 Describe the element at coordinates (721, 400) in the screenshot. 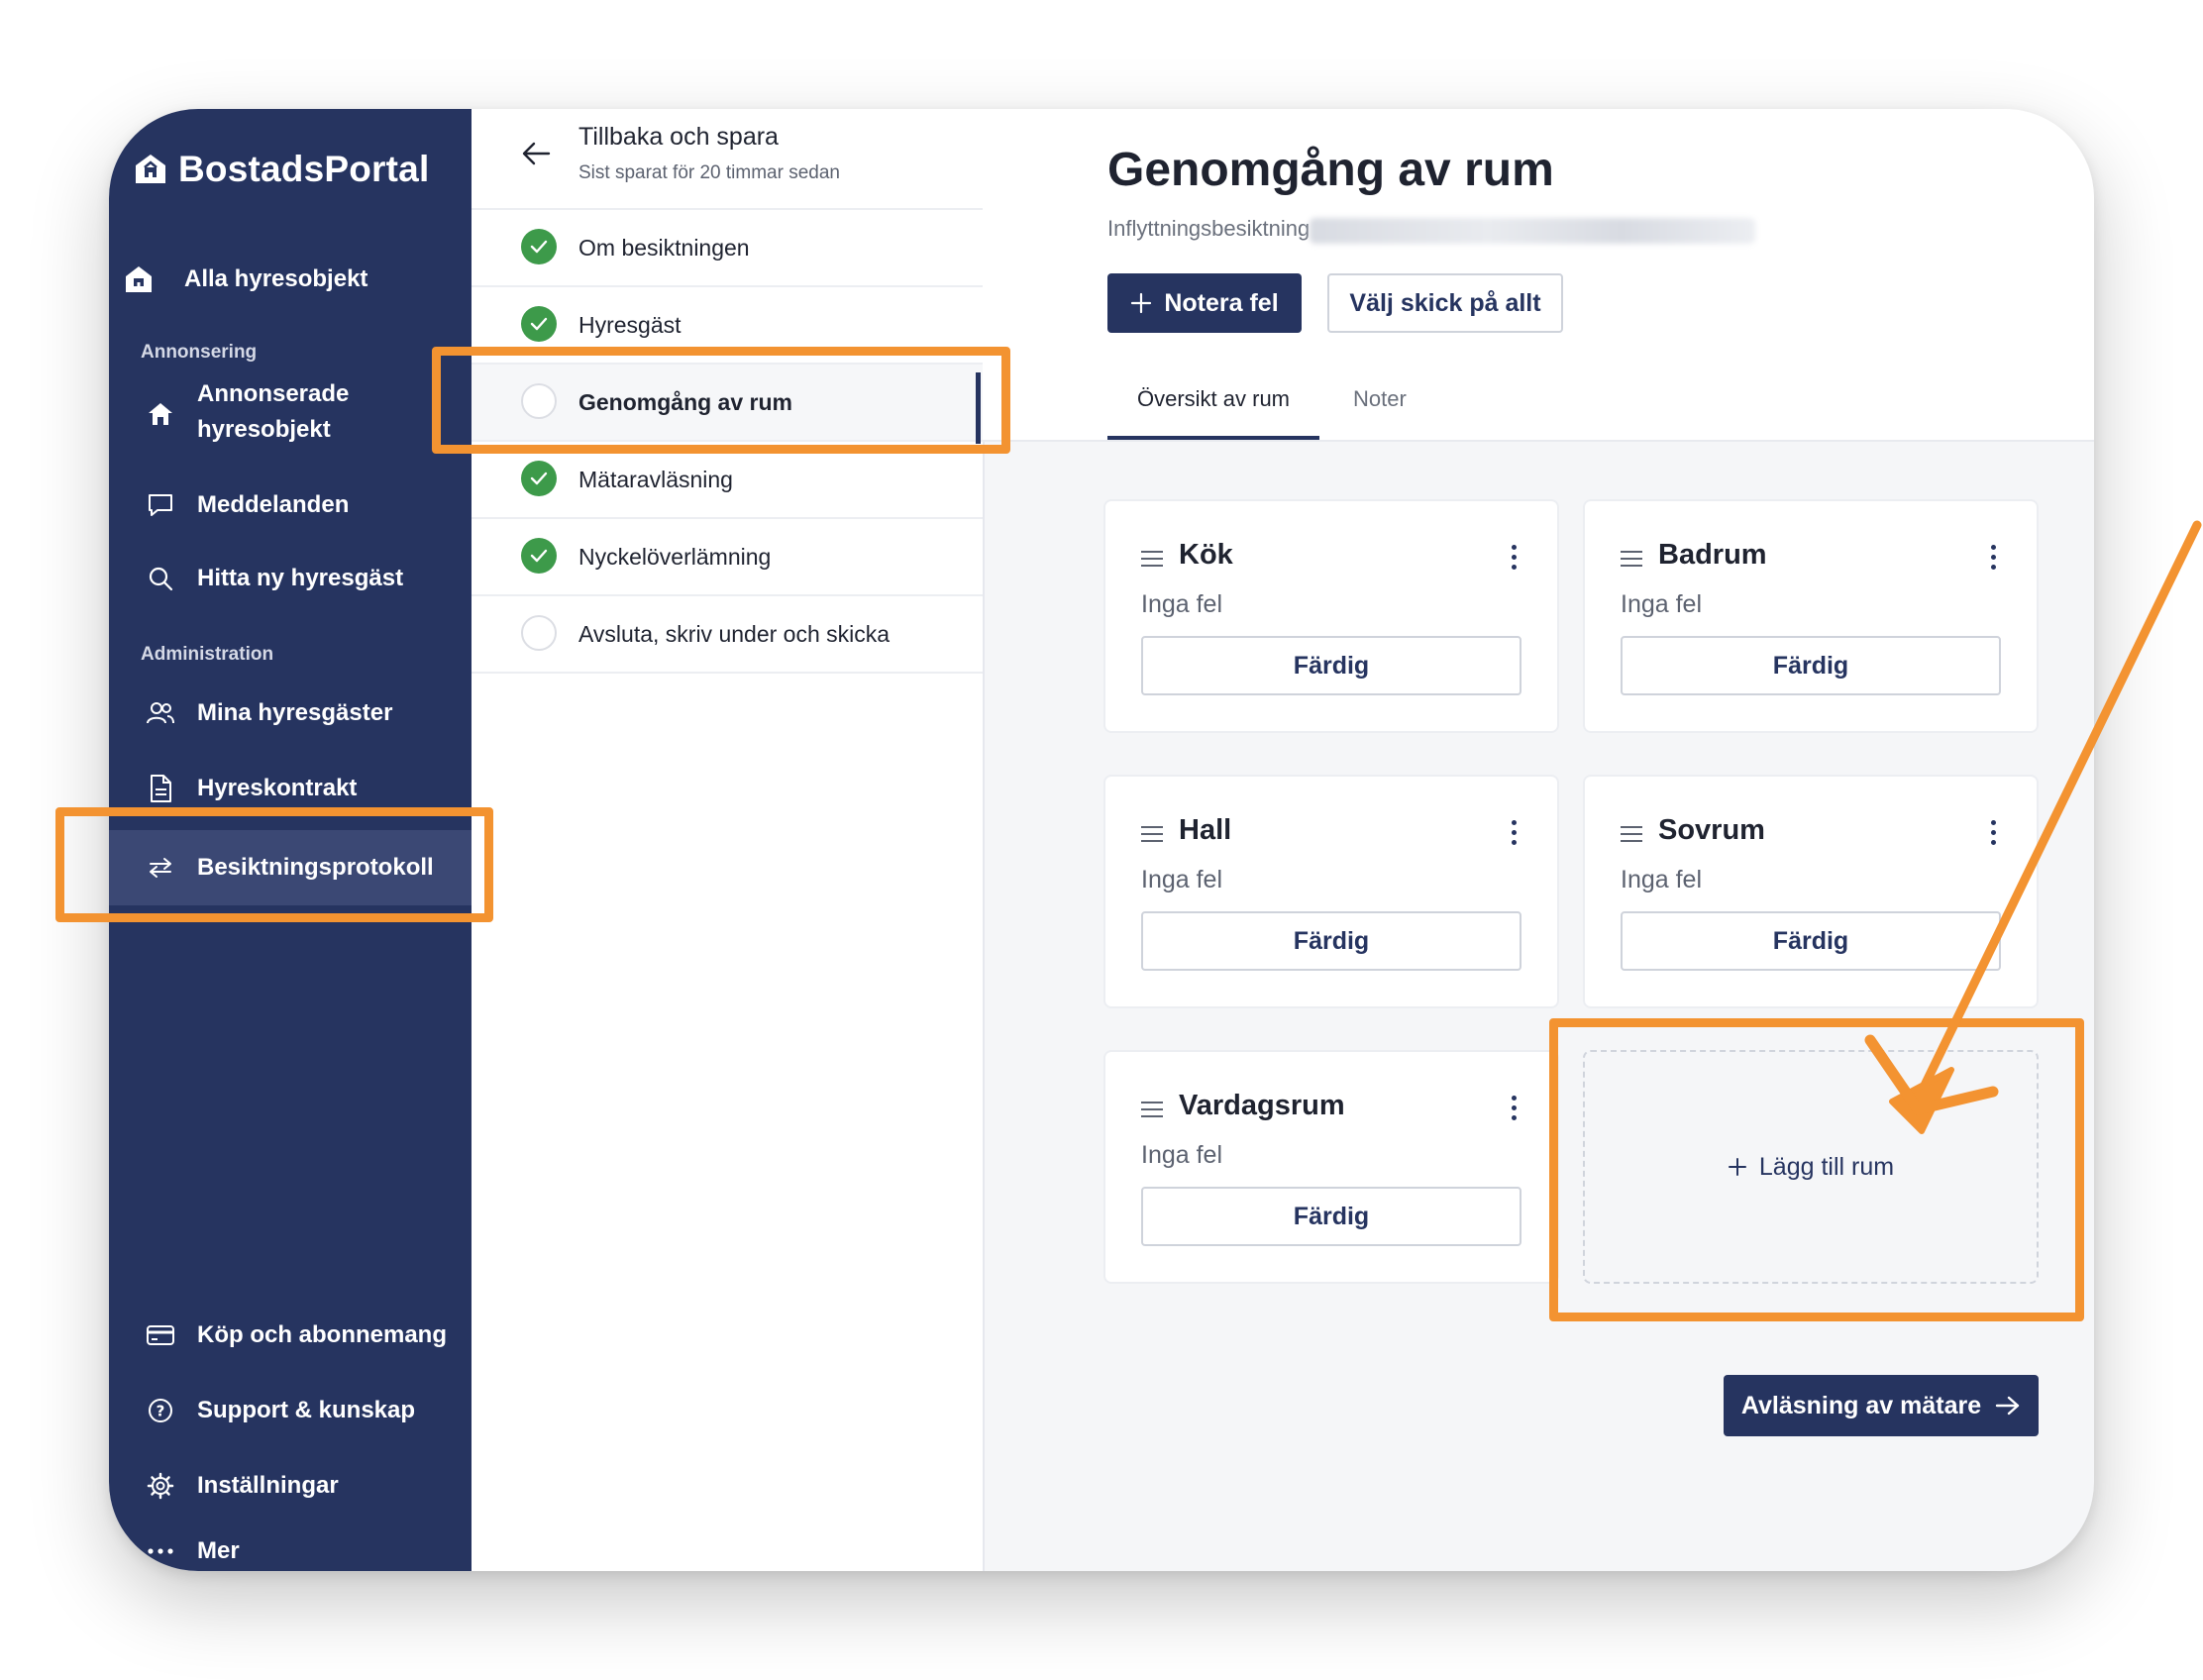

I see `highlight-box-step` at that location.